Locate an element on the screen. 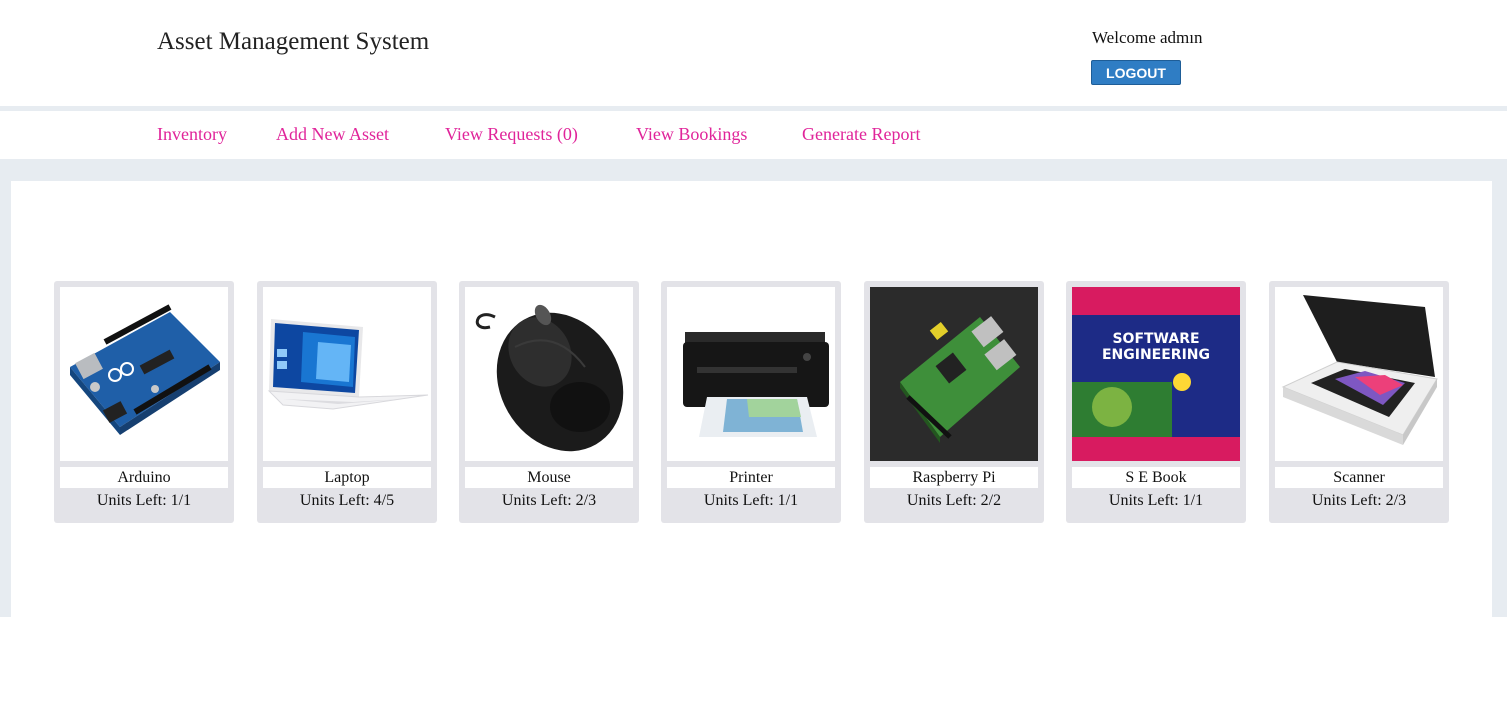 This screenshot has width=1507, height=716. asset-card-printer: Printer Units Left: 1/1 is located at coordinates (751, 402).